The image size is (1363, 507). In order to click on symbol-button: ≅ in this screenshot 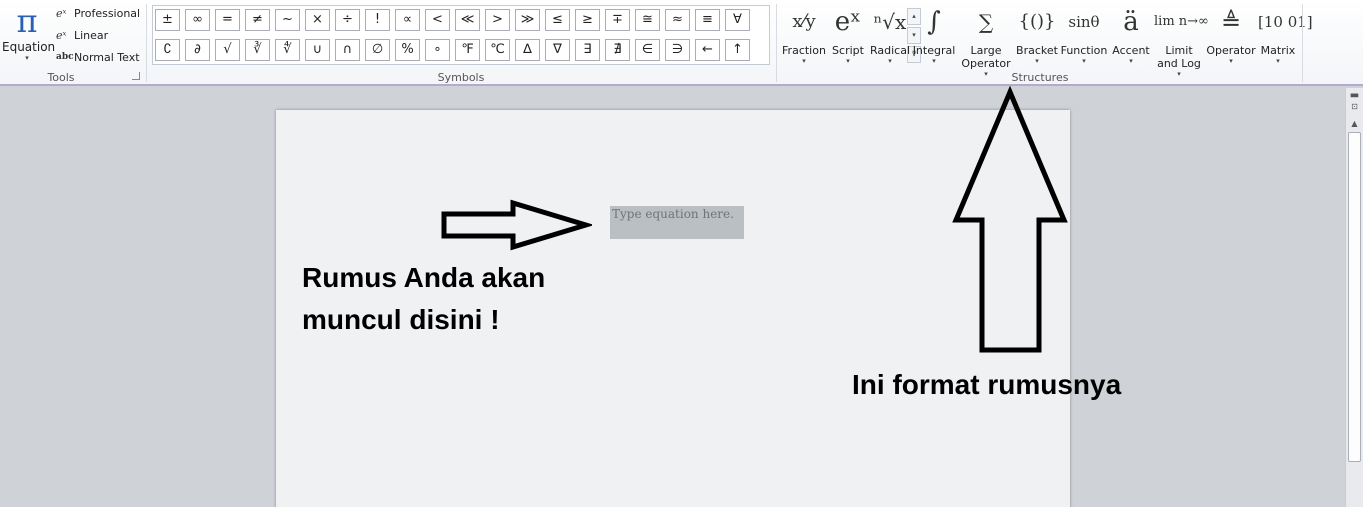, I will do `click(647, 20)`.